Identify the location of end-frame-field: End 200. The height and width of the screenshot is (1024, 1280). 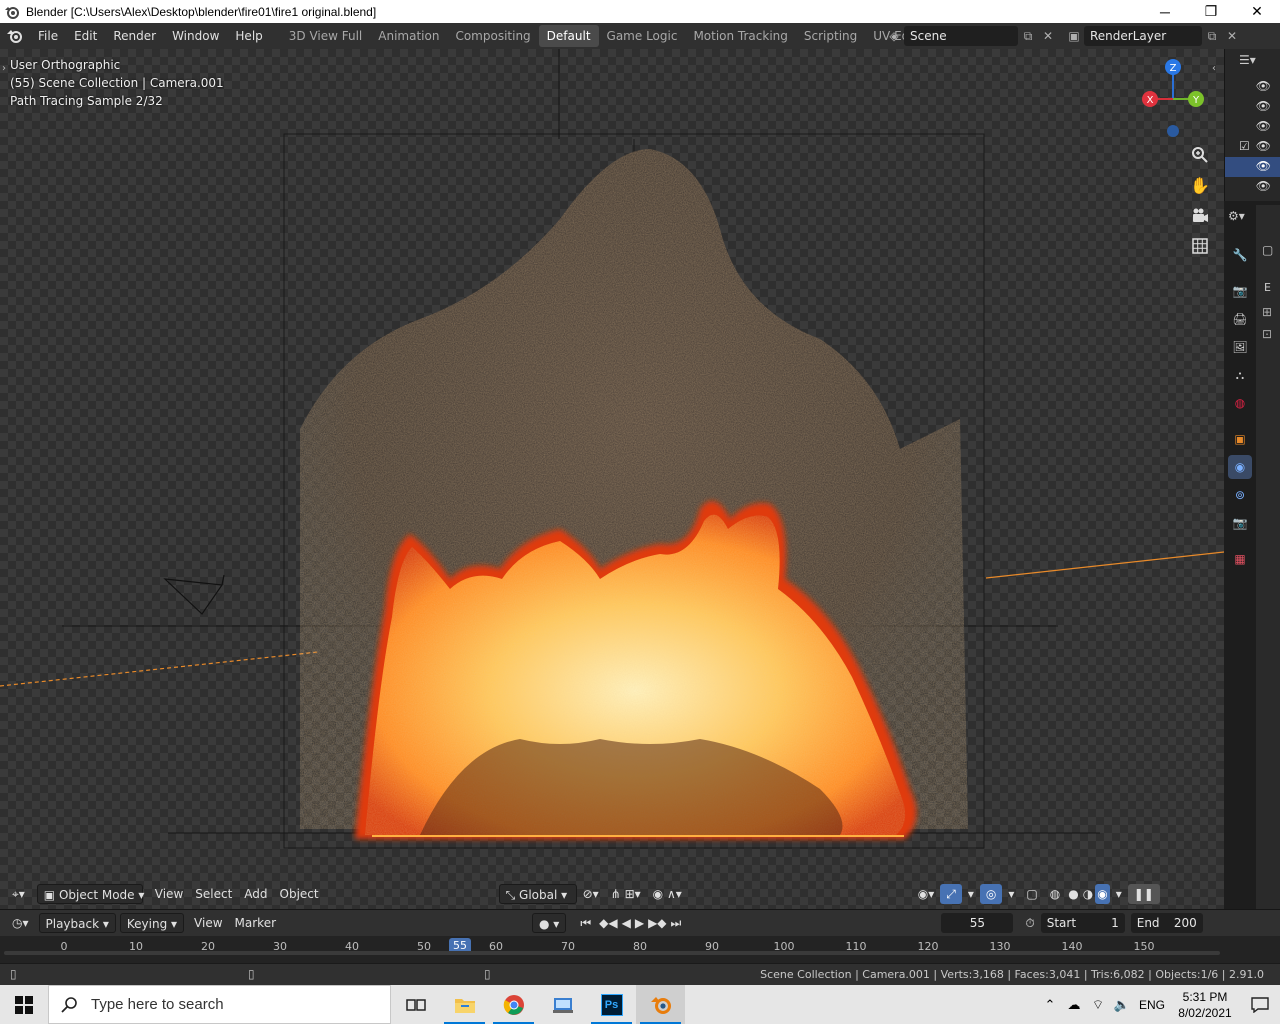
(1166, 923).